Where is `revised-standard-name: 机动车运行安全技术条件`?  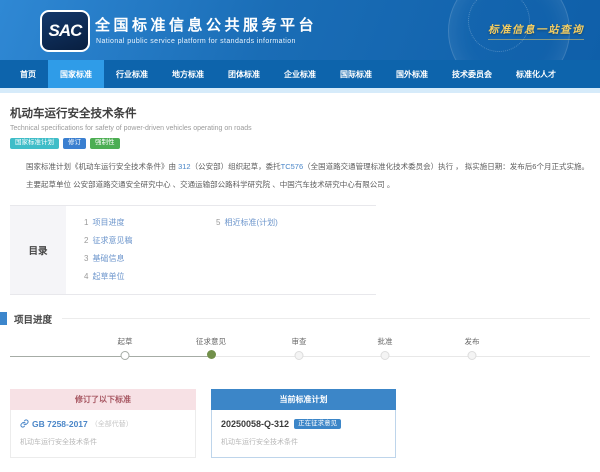 revised-standard-name: 机动车运行安全技术条件 is located at coordinates (58, 442).